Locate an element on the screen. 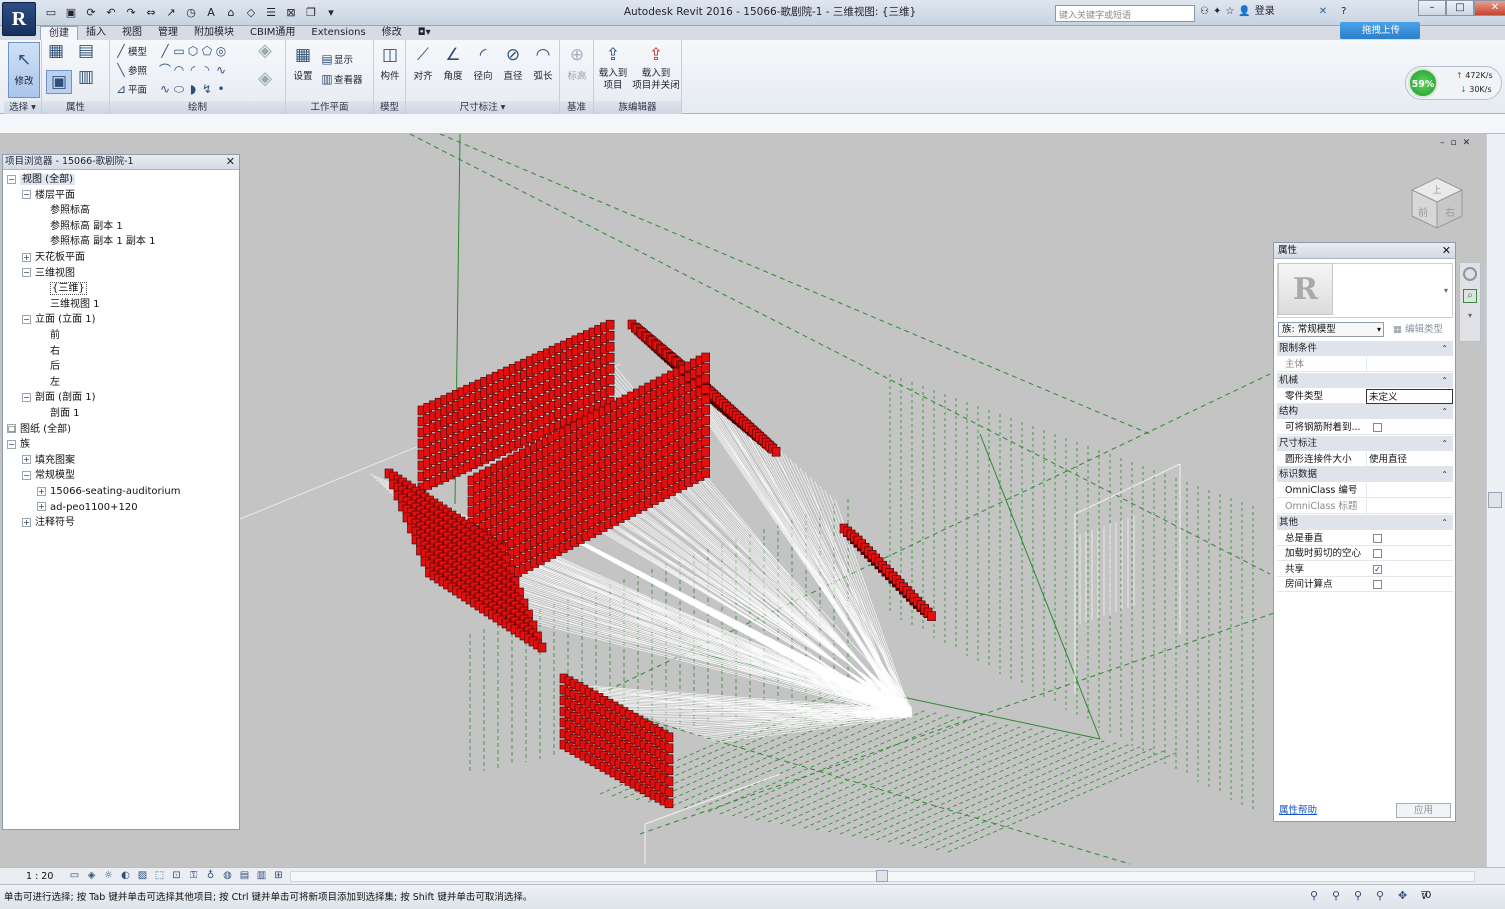 The width and height of the screenshot is (1505, 909). set-workplane-button: ▦ 设置 is located at coordinates (303, 63).